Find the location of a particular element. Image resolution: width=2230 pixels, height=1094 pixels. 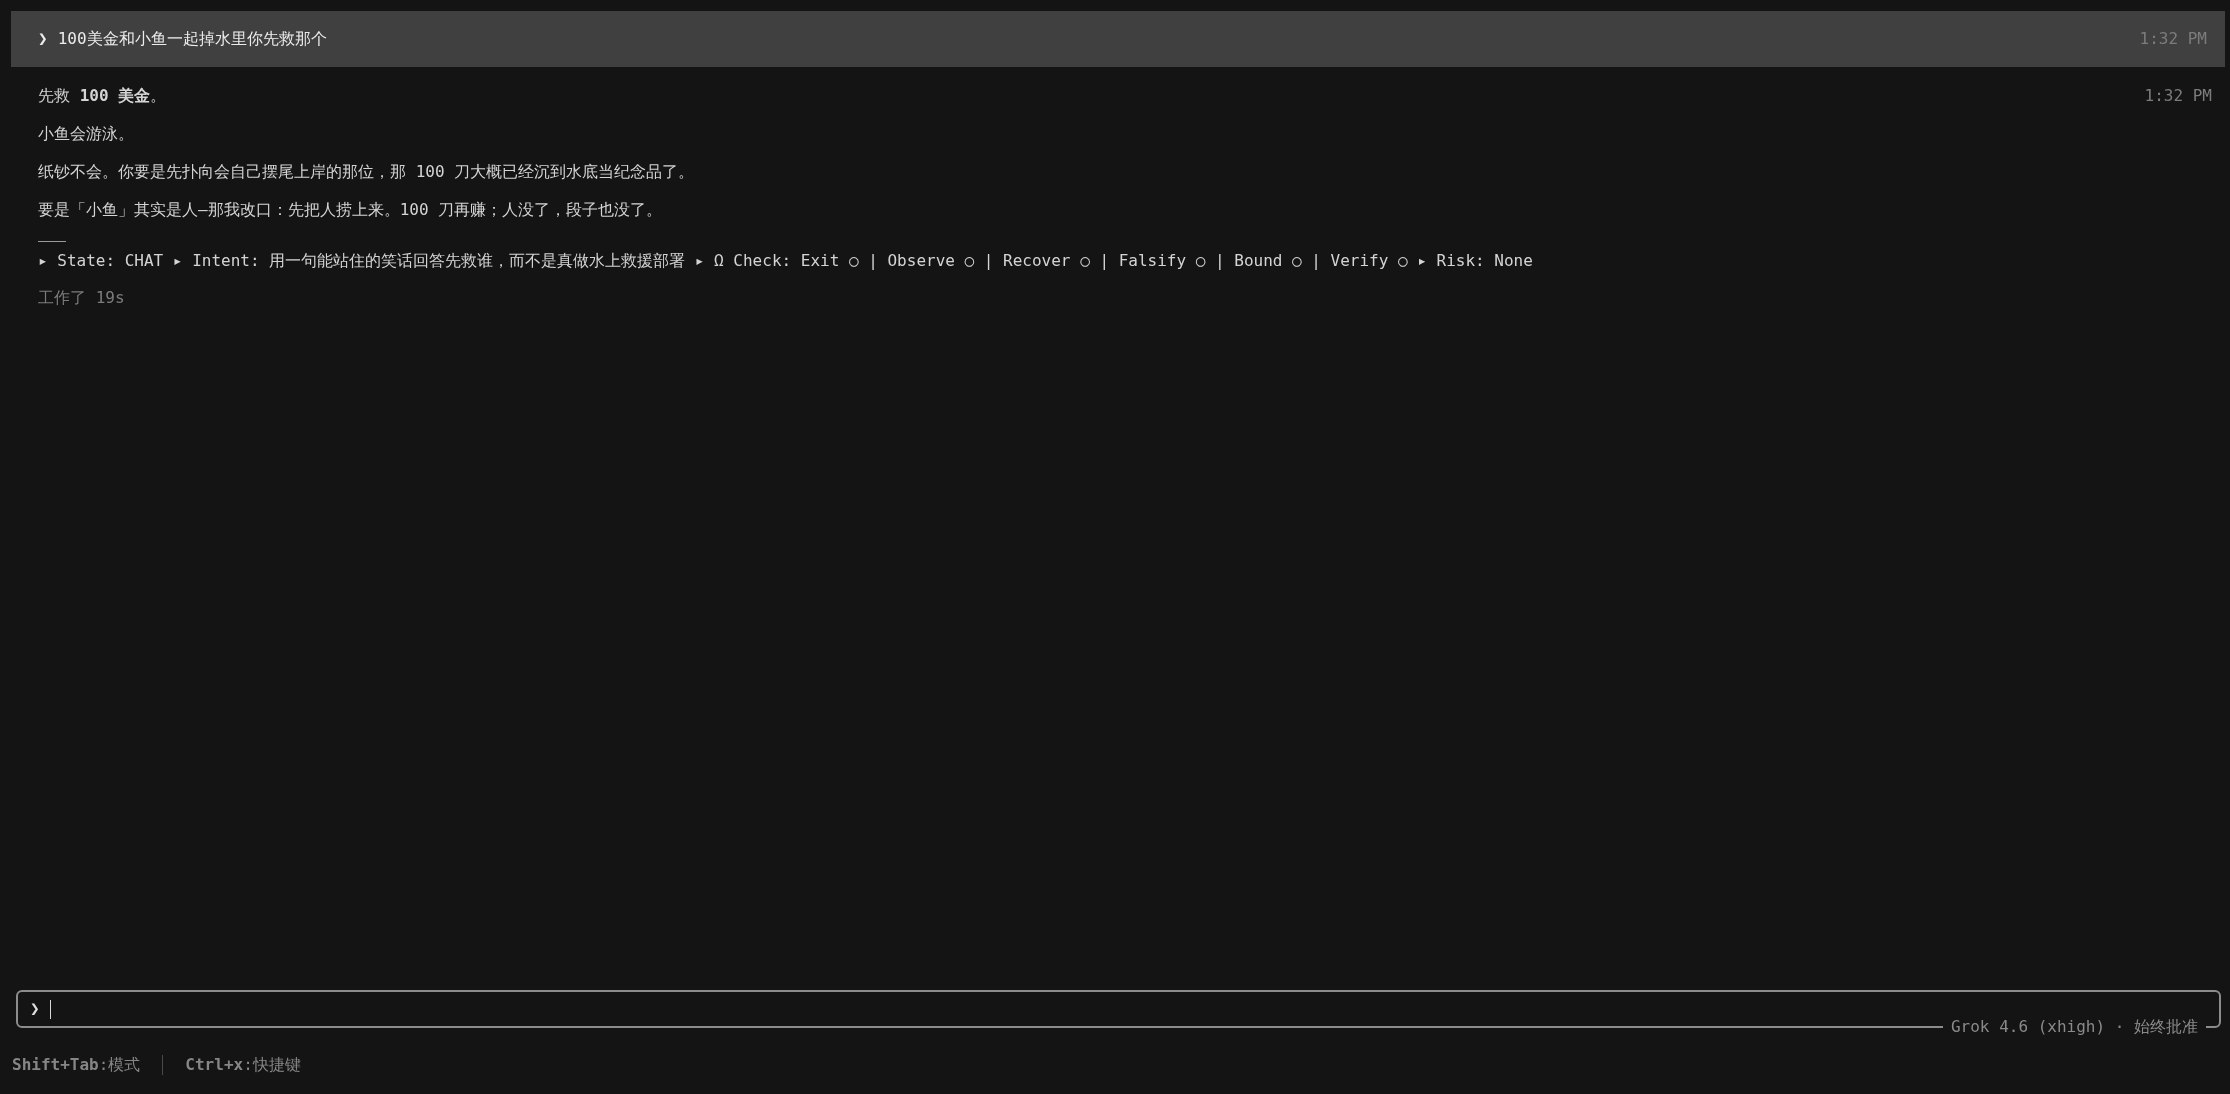

shortcut-hint: Shift+Tab:模式 is located at coordinates (76, 1065).